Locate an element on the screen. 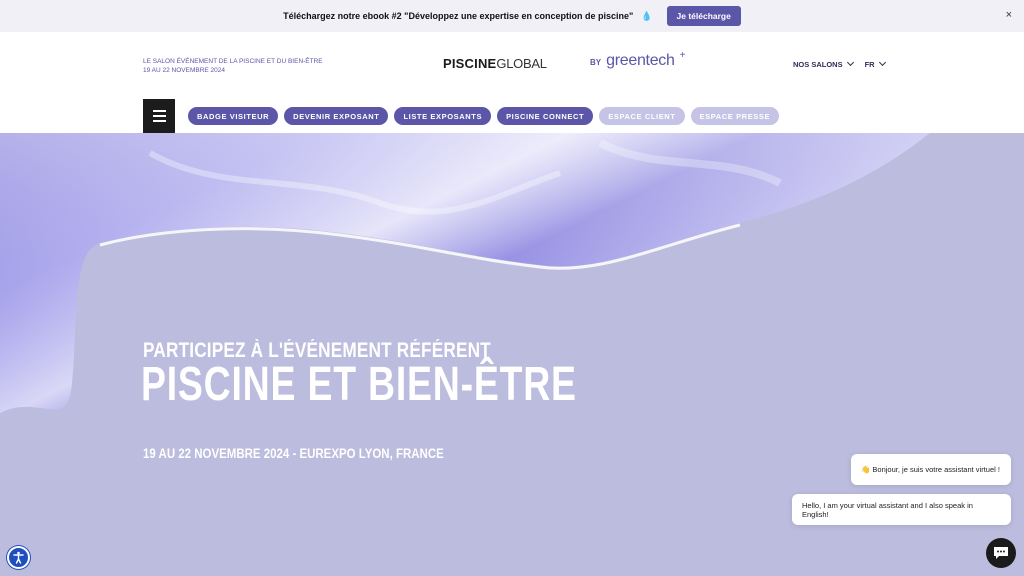 The height and width of the screenshot is (576, 1024). nos-salons-label: NOS SALONS is located at coordinates (818, 64).